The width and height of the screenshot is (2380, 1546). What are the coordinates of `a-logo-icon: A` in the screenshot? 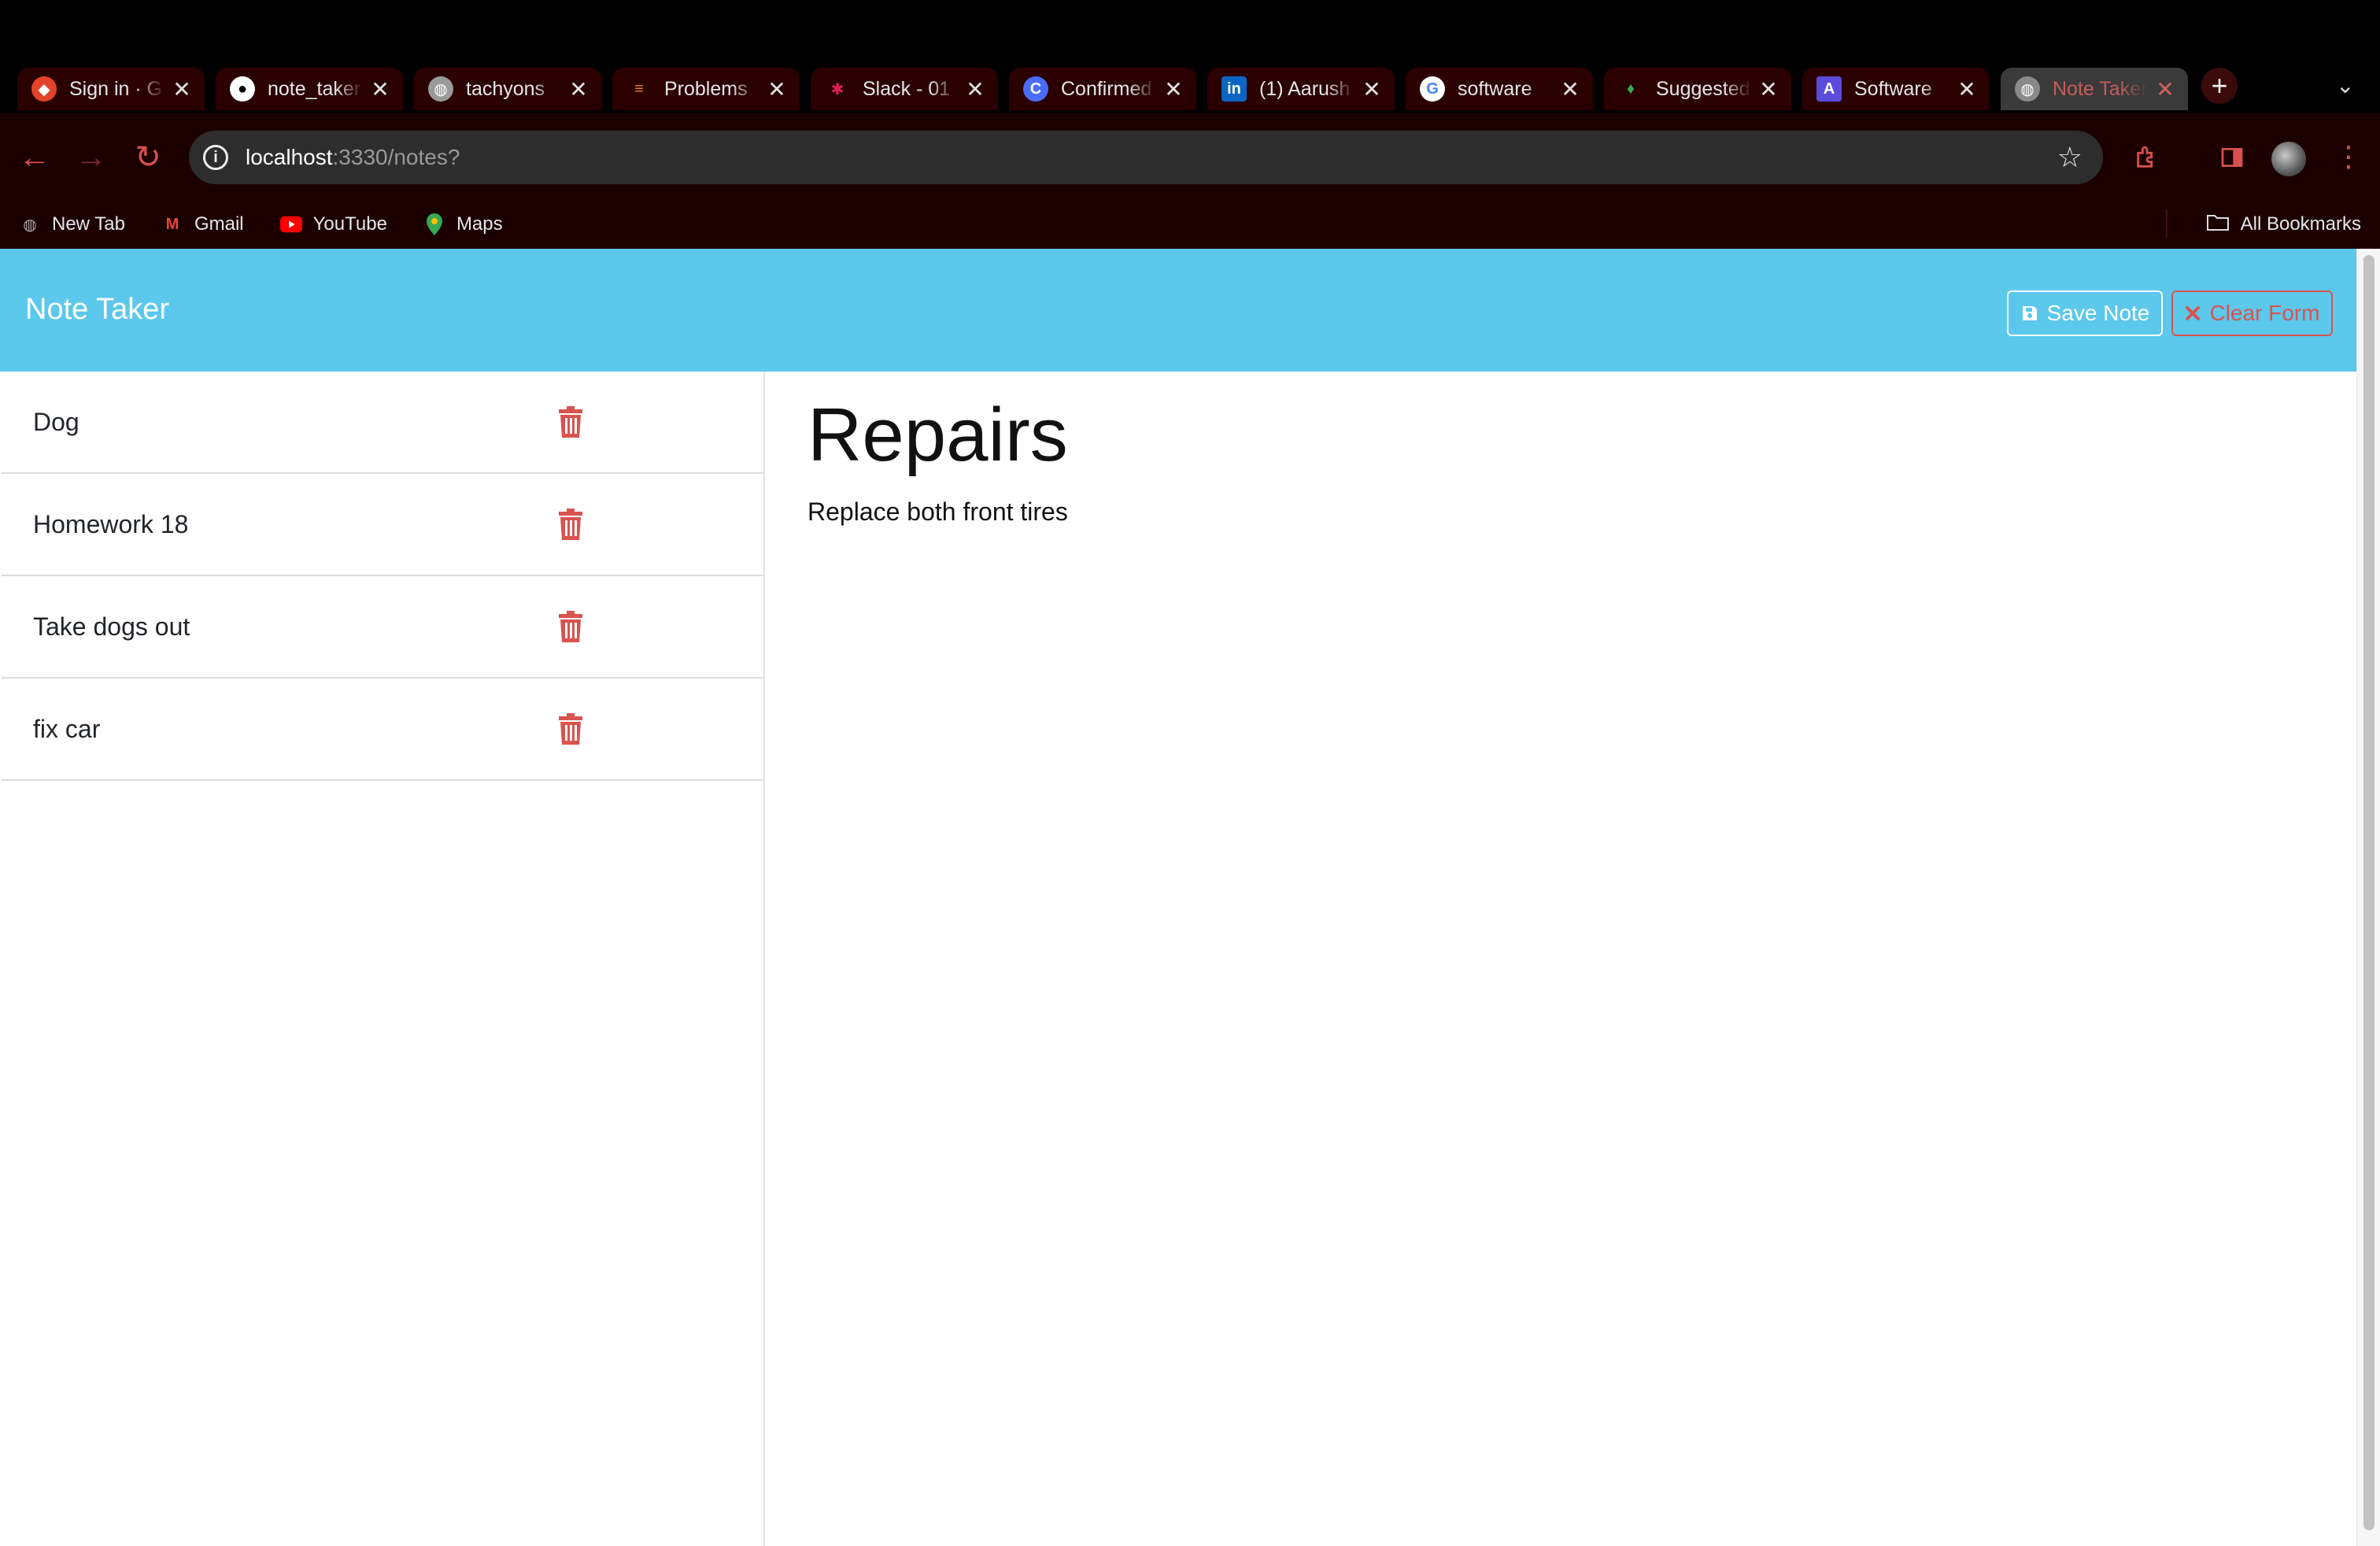 It's located at (1829, 89).